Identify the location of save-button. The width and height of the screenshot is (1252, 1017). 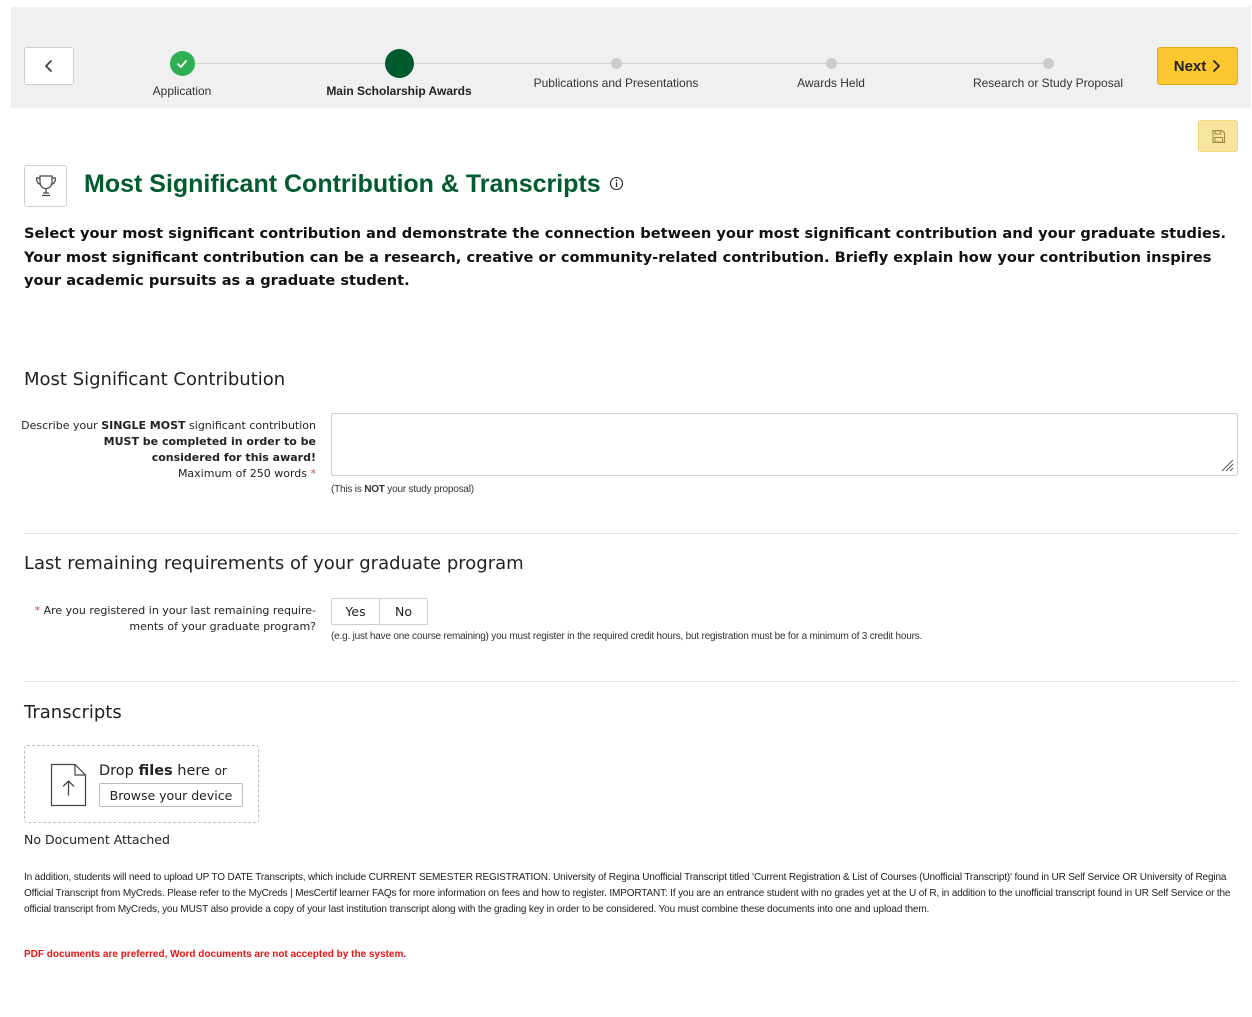
(1218, 136).